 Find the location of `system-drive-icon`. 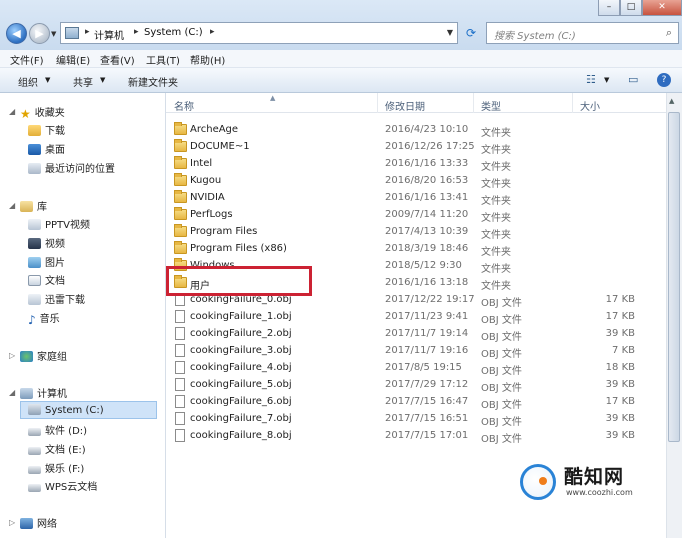

system-drive-icon is located at coordinates (34, 409).